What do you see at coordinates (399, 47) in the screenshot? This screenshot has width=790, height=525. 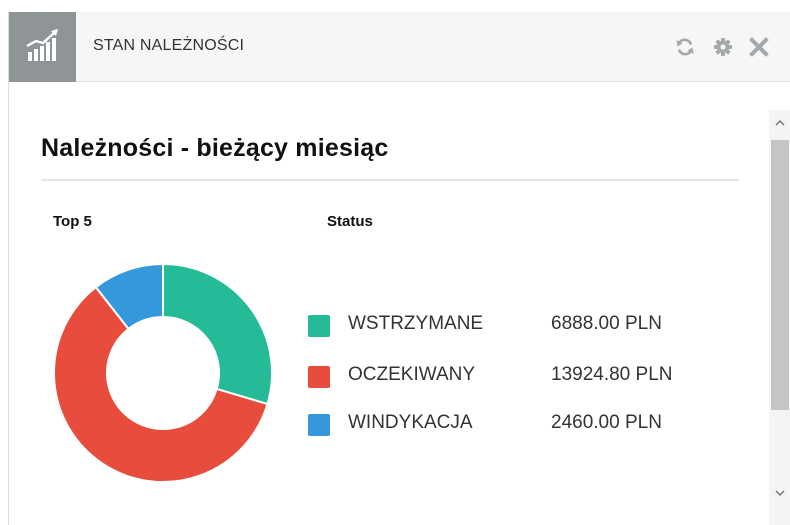 I see `widget-header: STAN NALEŻNOŚCI` at bounding box center [399, 47].